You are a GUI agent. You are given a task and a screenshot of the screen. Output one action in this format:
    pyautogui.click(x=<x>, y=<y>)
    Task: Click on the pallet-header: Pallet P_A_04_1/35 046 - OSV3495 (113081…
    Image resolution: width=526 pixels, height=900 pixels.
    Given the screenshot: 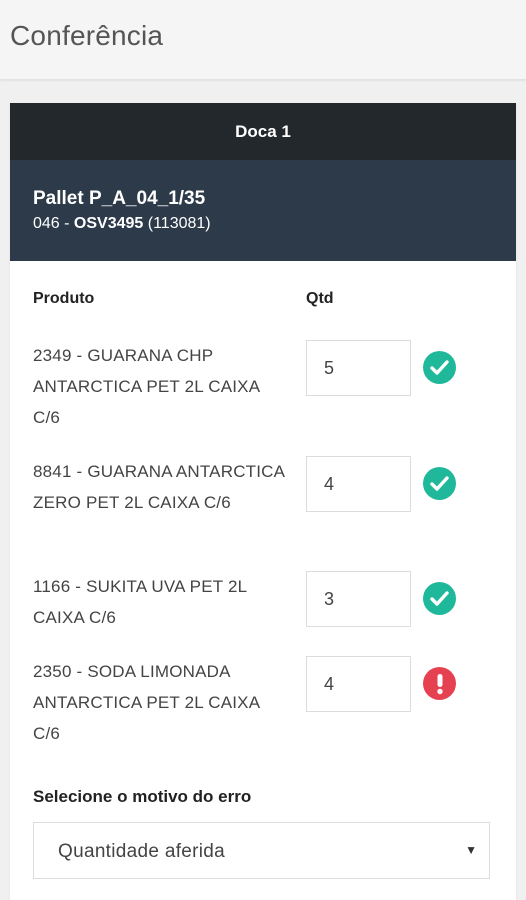 What is the action you would take?
    pyautogui.click(x=263, y=210)
    